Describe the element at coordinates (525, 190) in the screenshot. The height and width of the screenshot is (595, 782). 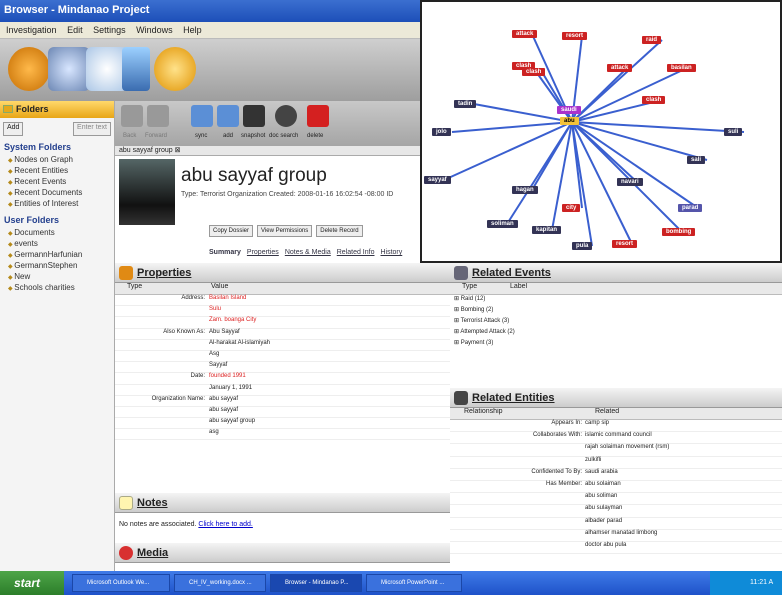
I see `graph-node: hagan` at that location.